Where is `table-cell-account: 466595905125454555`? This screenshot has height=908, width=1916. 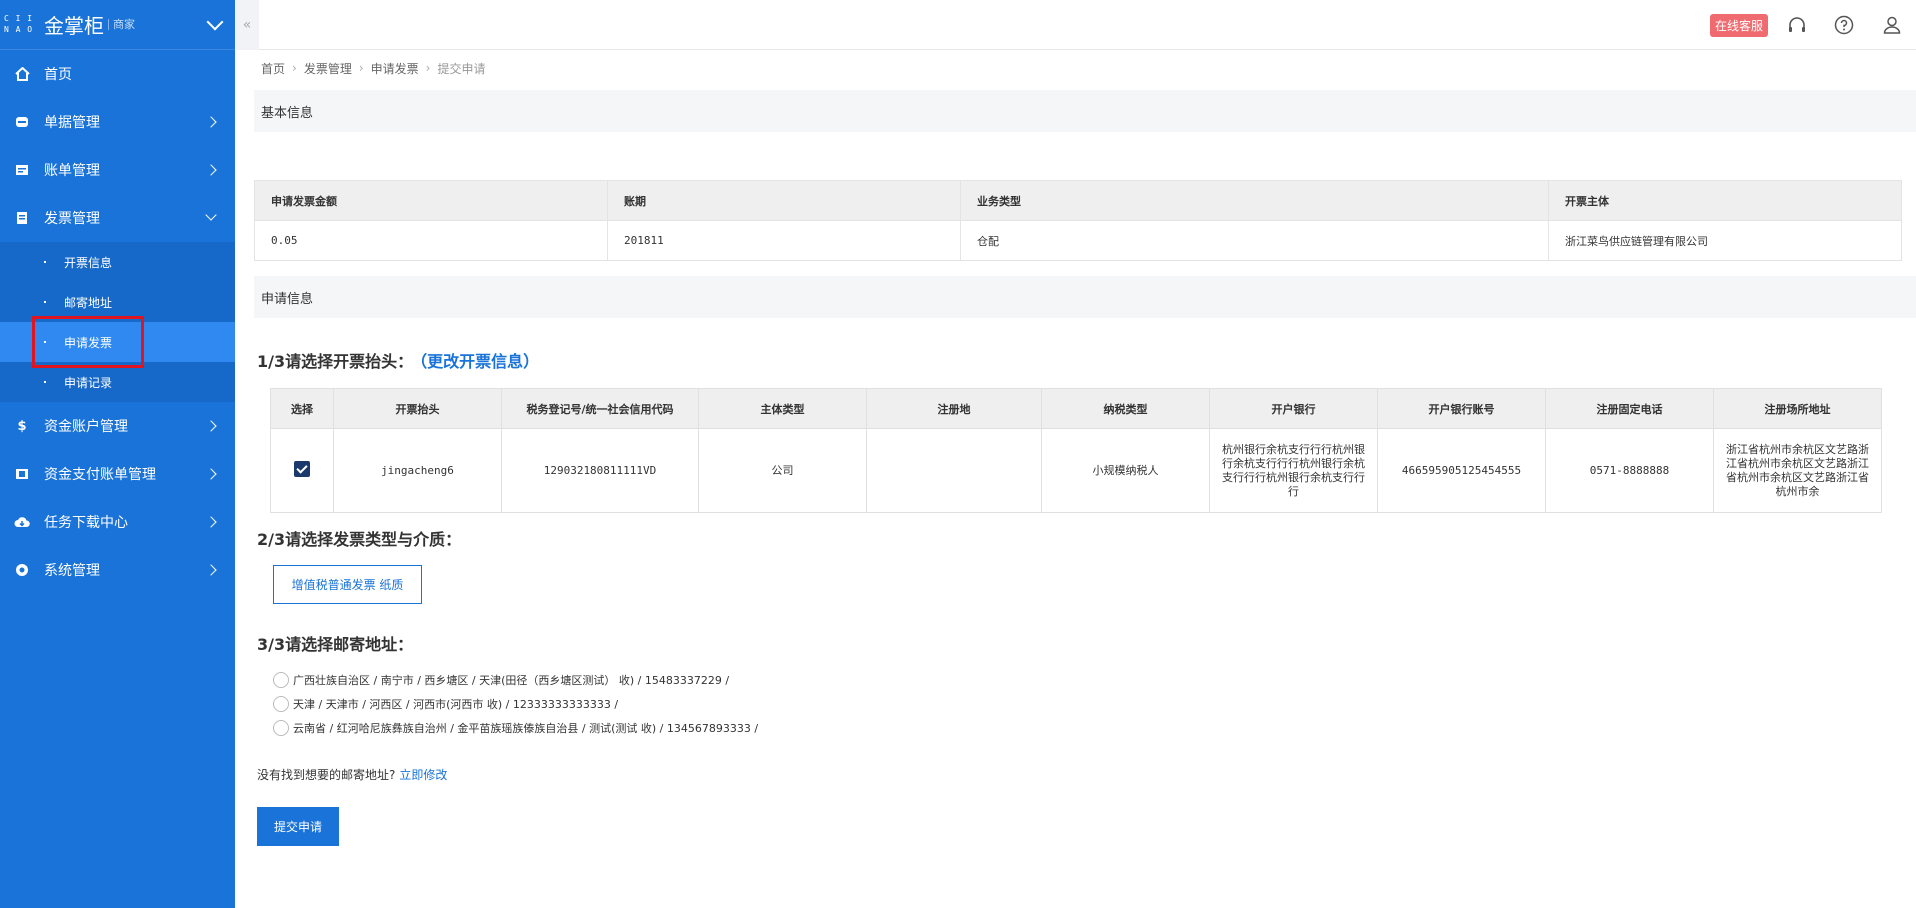
table-cell-account: 466595905125454555 is located at coordinates (1461, 470).